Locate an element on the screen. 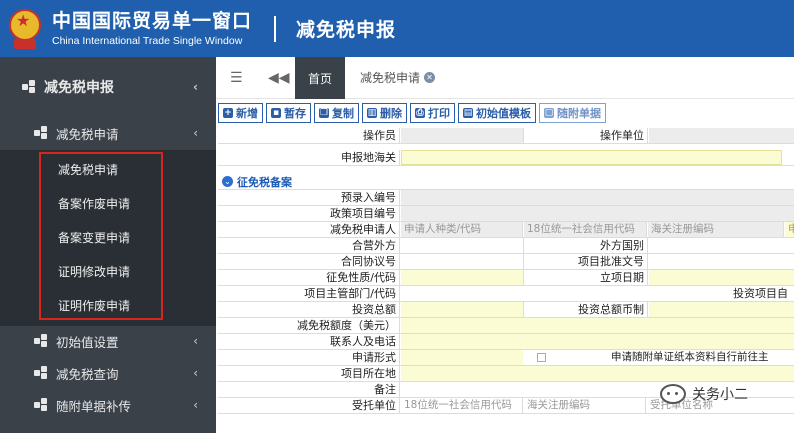  form-row: 合同协议号 项目批准文号 is located at coordinates (506, 262).